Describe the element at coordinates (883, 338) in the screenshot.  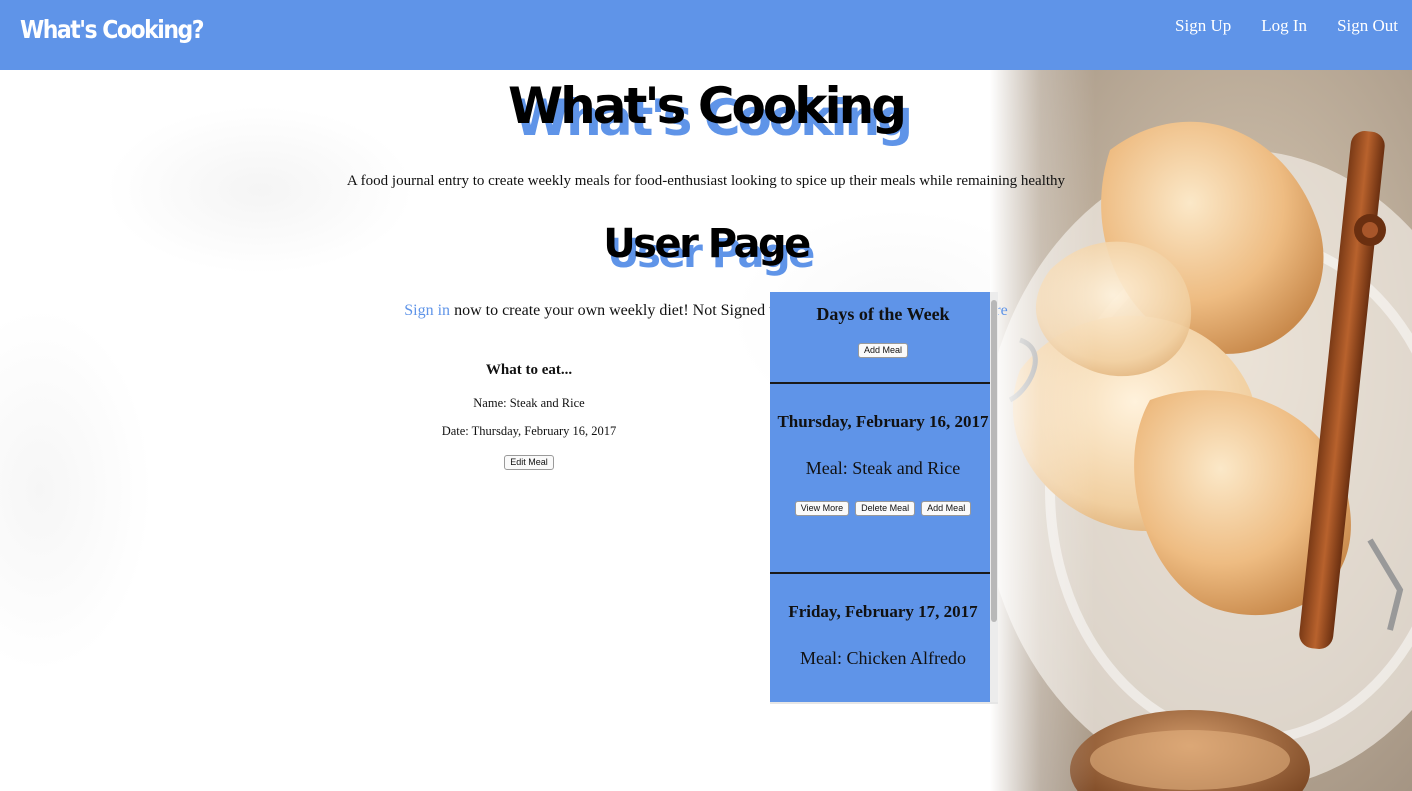
I see `days-header: Days of the Week Add Meal` at that location.